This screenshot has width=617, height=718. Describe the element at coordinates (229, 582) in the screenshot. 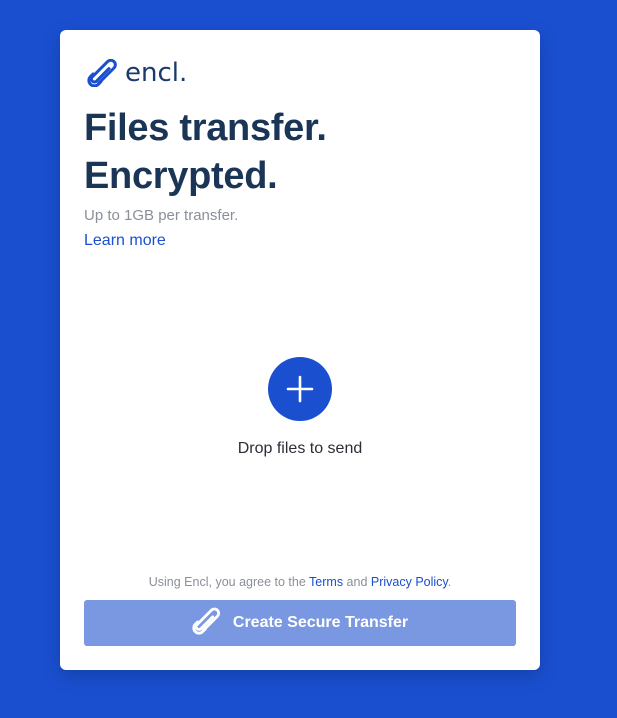

I see `legal-prefix: Using Encl, you agree to the` at that location.